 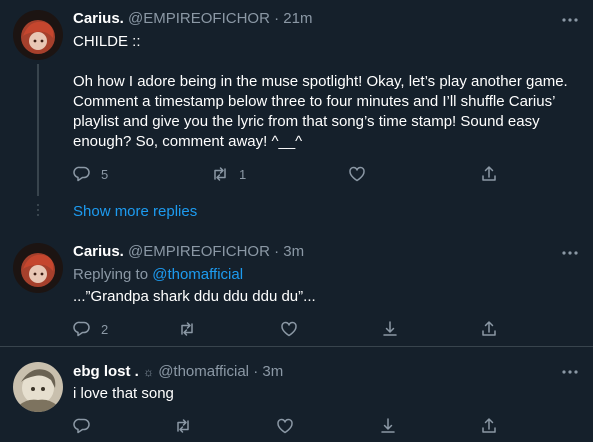 I want to click on reply-count: 2, so click(x=105, y=329).